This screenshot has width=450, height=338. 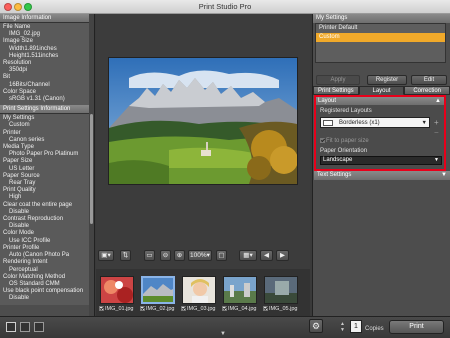 What do you see at coordinates (39, 327) in the screenshot?
I see `thumbnail-view-icon` at bounding box center [39, 327].